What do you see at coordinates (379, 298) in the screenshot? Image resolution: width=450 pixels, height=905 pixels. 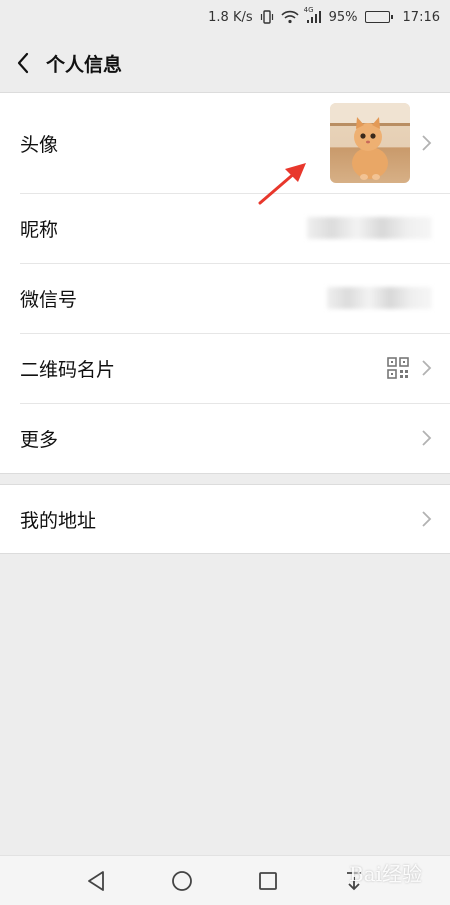 I see `wechat-id-value-redacted` at bounding box center [379, 298].